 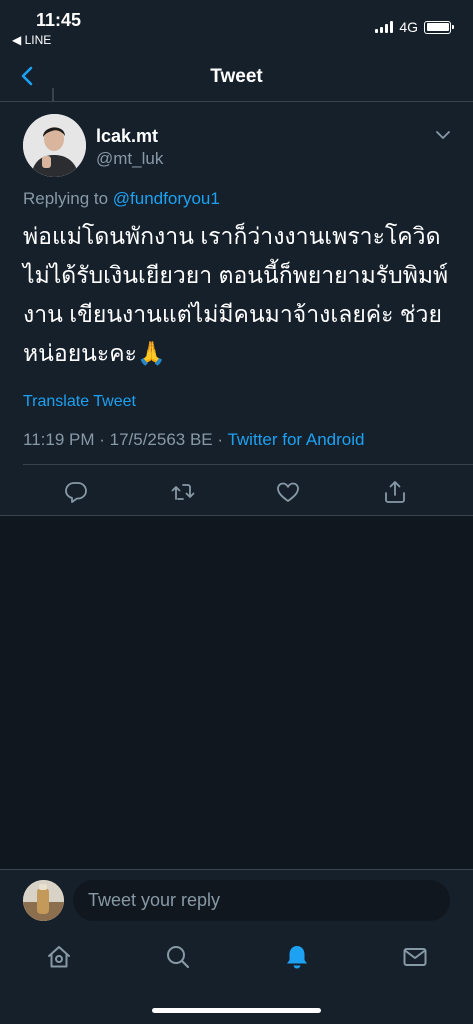 I want to click on home-indicator, so click(x=236, y=1010).